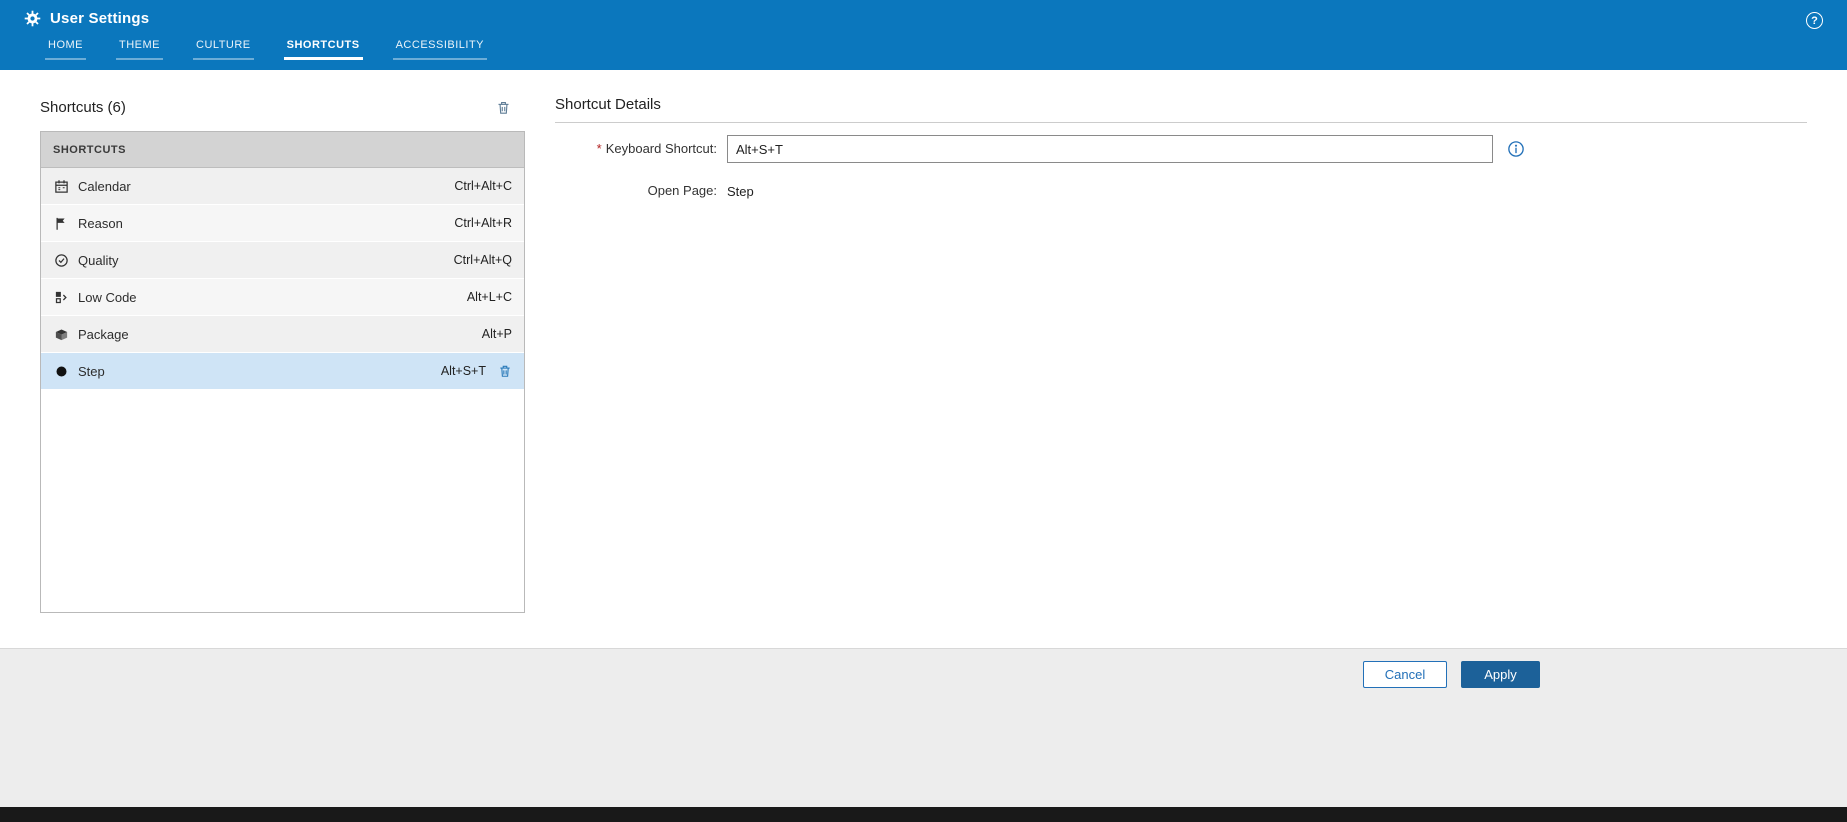 This screenshot has width=1847, height=822. What do you see at coordinates (61, 297) in the screenshot?
I see `low-code-icon` at bounding box center [61, 297].